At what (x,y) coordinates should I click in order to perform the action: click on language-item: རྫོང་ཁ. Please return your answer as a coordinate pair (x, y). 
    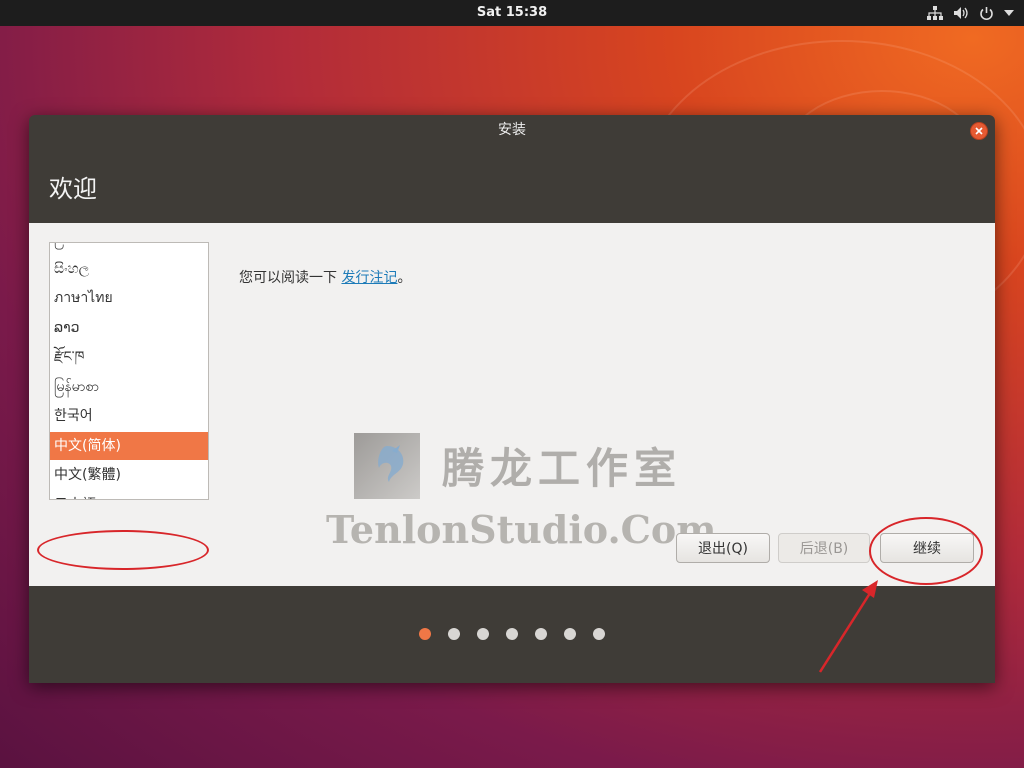
    Looking at the image, I should click on (129, 357).